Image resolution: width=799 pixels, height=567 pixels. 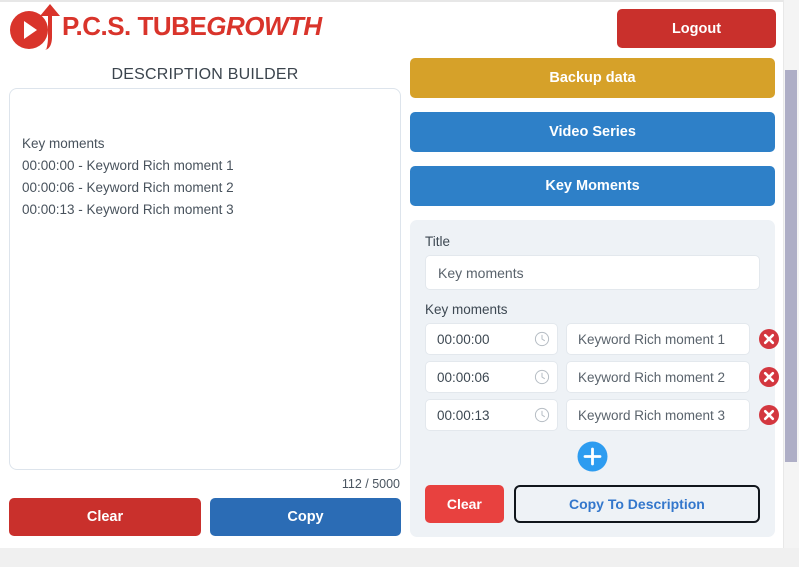 I want to click on add-key-moment-button, so click(x=592, y=456).